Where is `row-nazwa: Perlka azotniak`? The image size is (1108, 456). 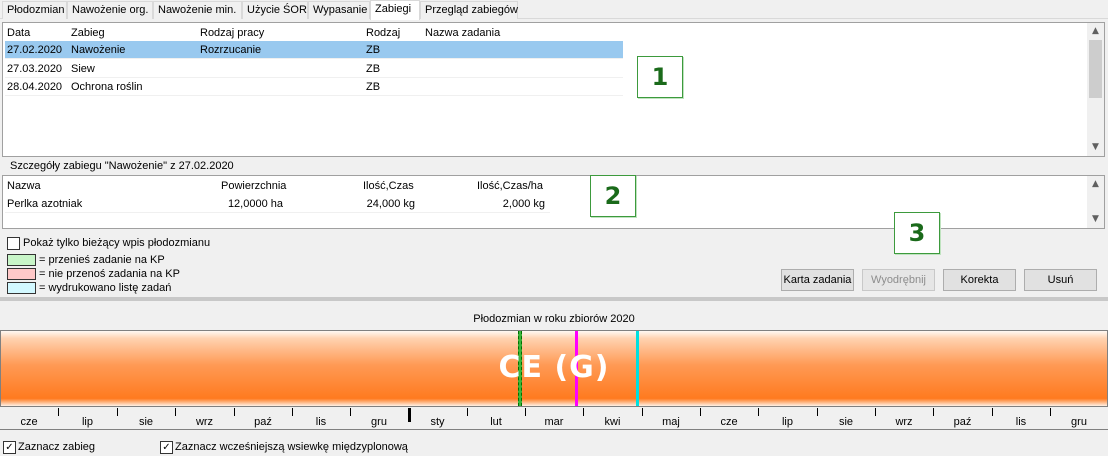
row-nazwa: Perlka azotniak is located at coordinates (45, 204).